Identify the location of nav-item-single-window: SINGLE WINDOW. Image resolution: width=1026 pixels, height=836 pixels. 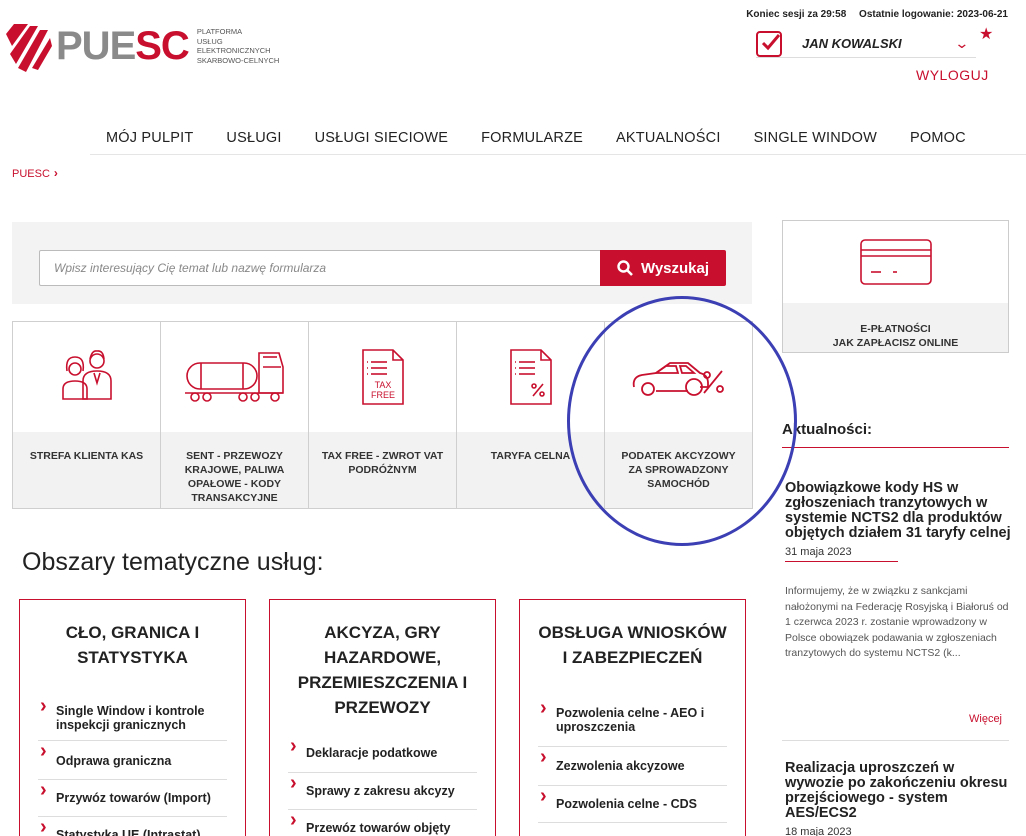
(815, 139).